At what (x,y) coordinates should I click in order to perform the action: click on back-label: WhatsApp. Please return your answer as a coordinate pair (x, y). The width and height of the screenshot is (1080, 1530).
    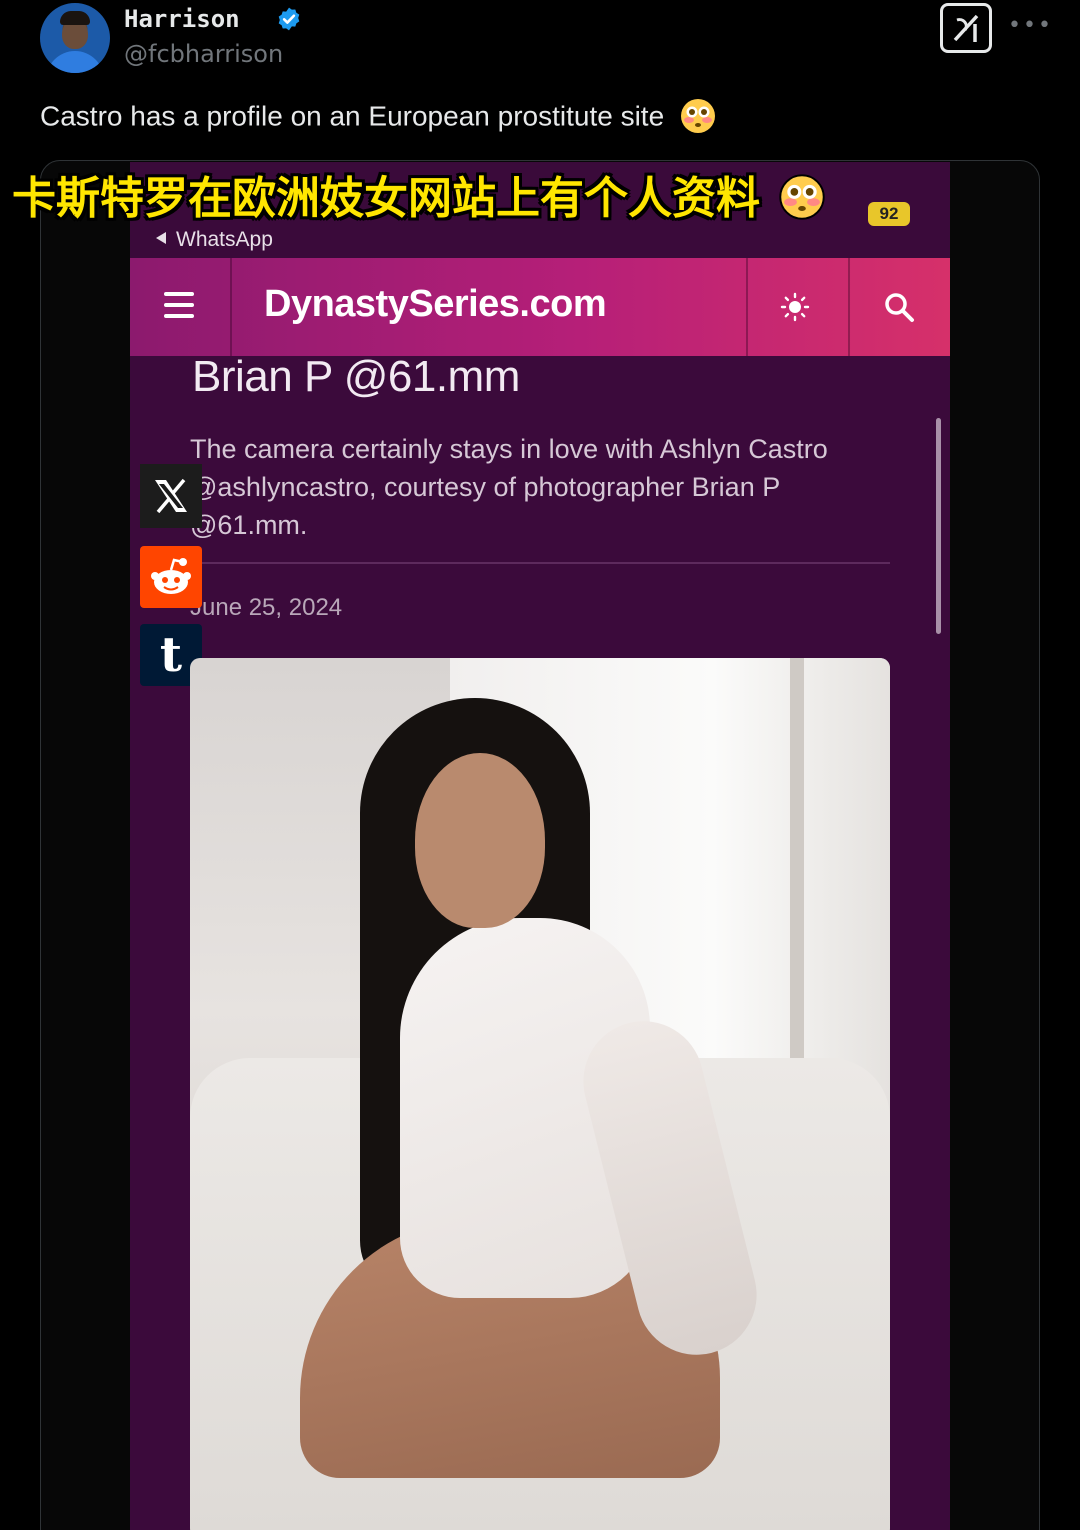
    Looking at the image, I should click on (224, 239).